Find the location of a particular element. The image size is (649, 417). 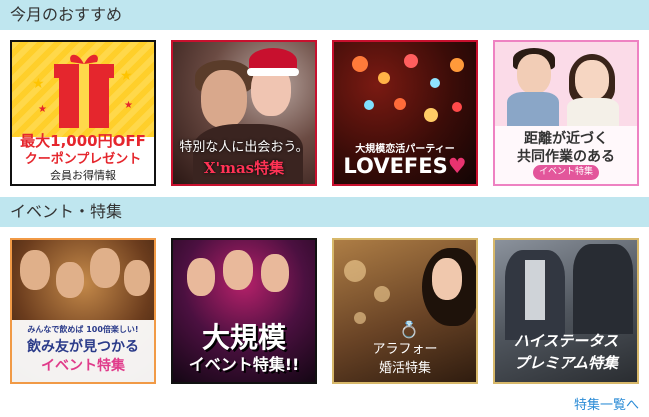

drinking-title: 飲み友が見つかる is located at coordinates (83, 347).